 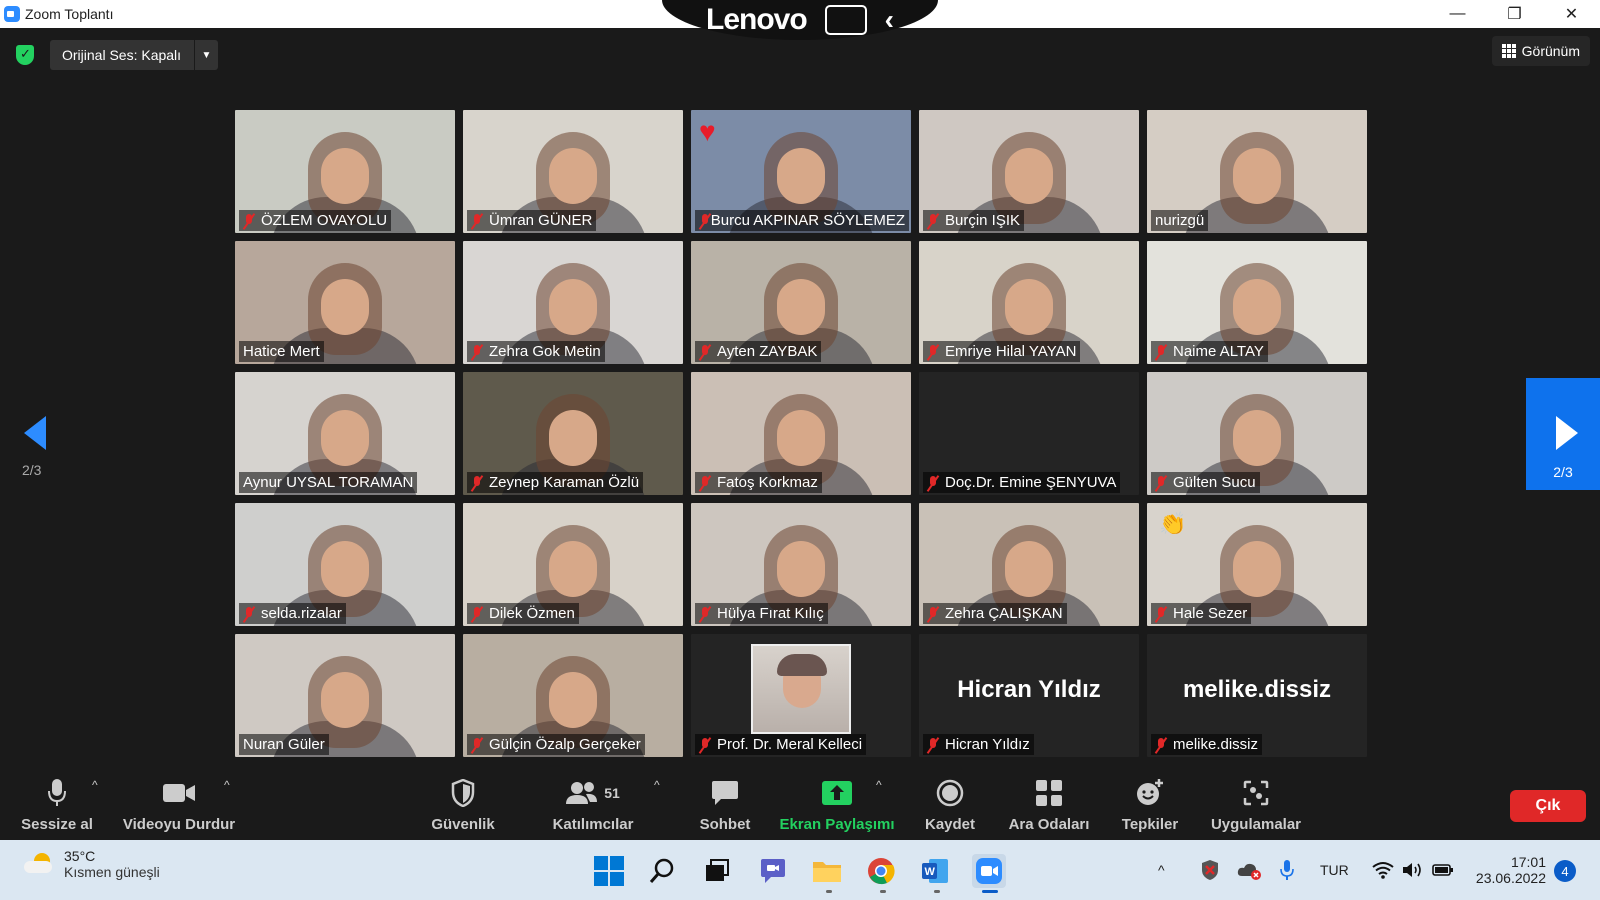 What do you see at coordinates (801, 695) in the screenshot?
I see `participant-tile: Prof. Dr. Meral Kelleci` at bounding box center [801, 695].